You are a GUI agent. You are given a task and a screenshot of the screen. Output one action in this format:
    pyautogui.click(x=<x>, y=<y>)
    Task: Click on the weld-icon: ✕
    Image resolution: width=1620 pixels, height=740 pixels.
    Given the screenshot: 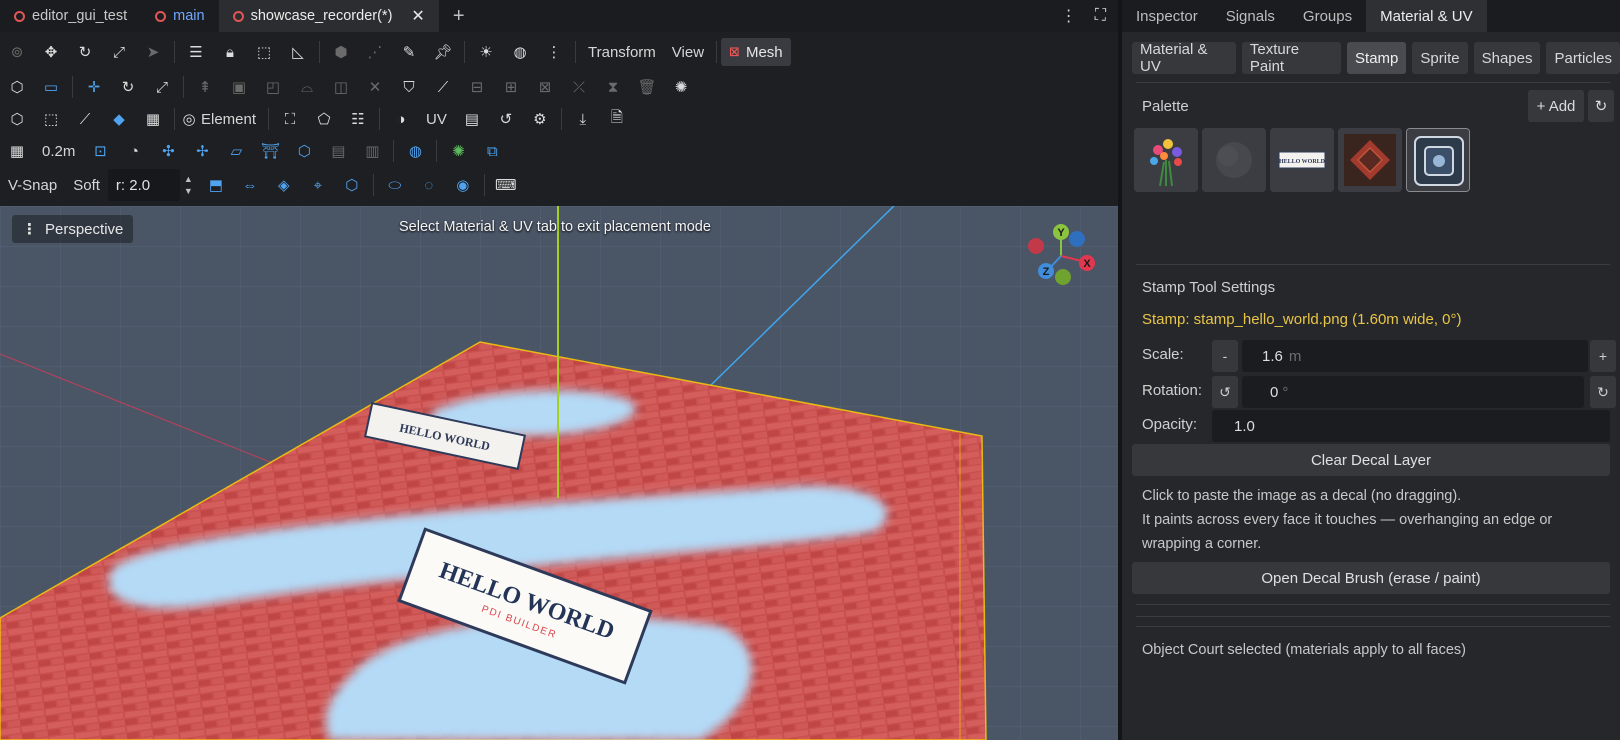 What is the action you would take?
    pyautogui.click(x=375, y=87)
    